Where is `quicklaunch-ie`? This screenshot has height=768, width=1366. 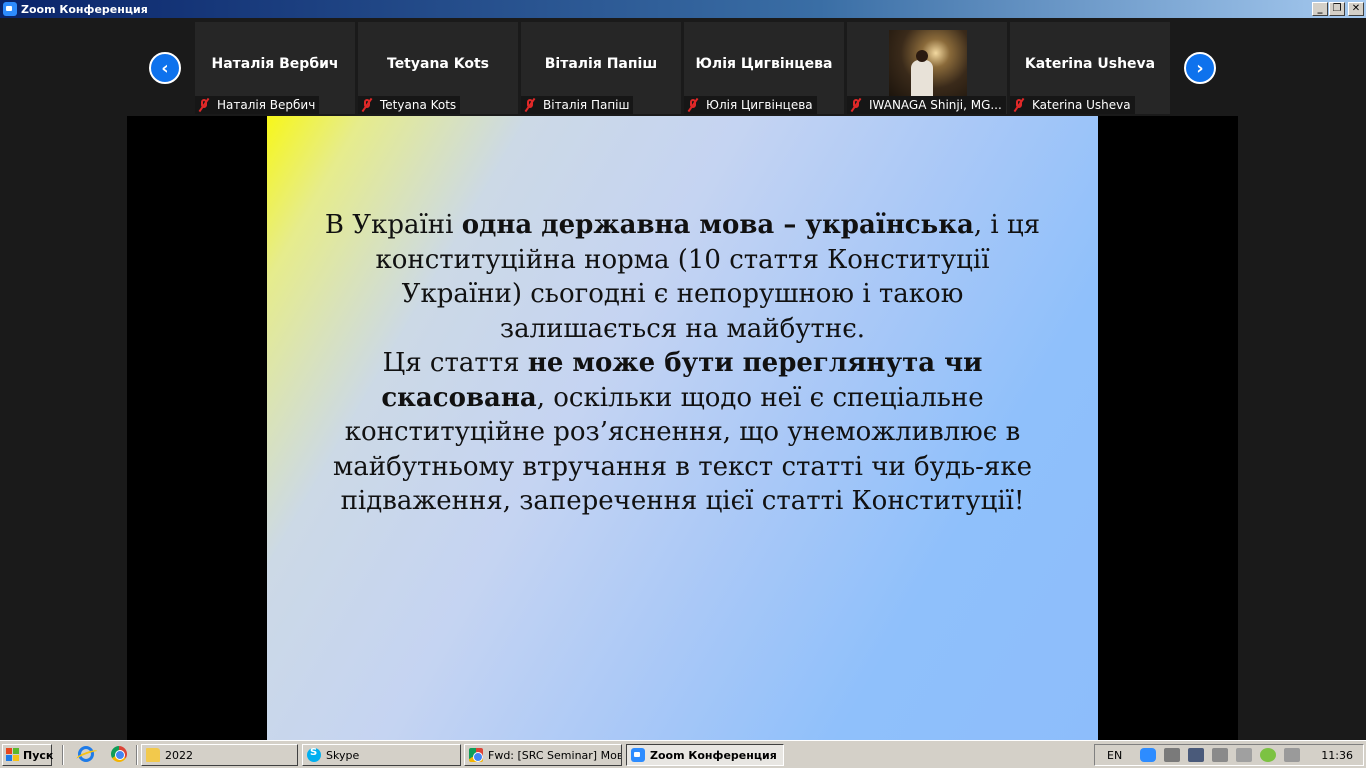
quicklaunch-ie is located at coordinates (87, 755).